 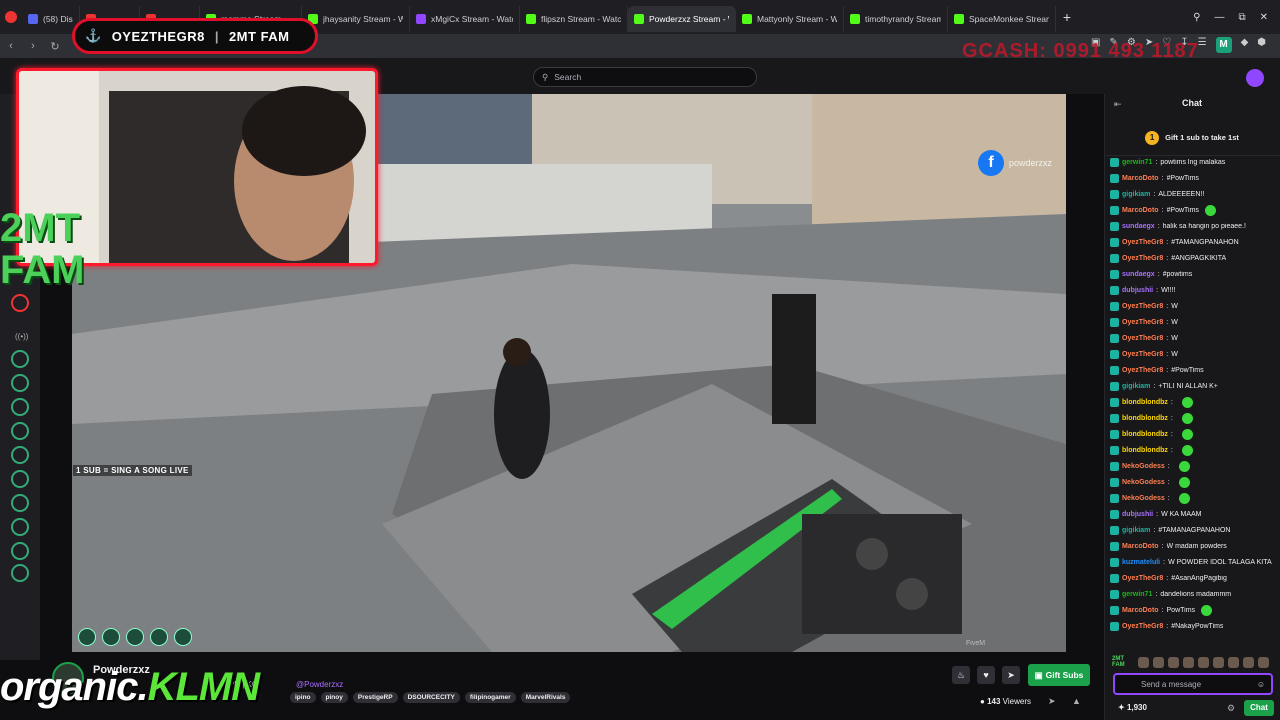 I want to click on browser-tab: jhaysanity Stream - W, so click(x=356, y=19).